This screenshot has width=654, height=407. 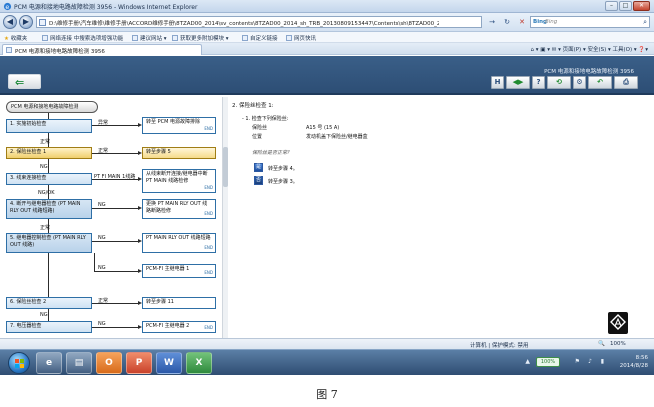 What do you see at coordinates (579, 82) in the screenshot?
I see `settings-icon: ⚙` at bounding box center [579, 82].